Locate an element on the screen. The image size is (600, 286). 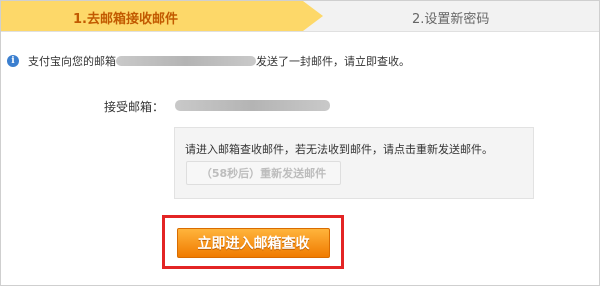
receive-email-label: 接受邮箱： is located at coordinates (134, 107).